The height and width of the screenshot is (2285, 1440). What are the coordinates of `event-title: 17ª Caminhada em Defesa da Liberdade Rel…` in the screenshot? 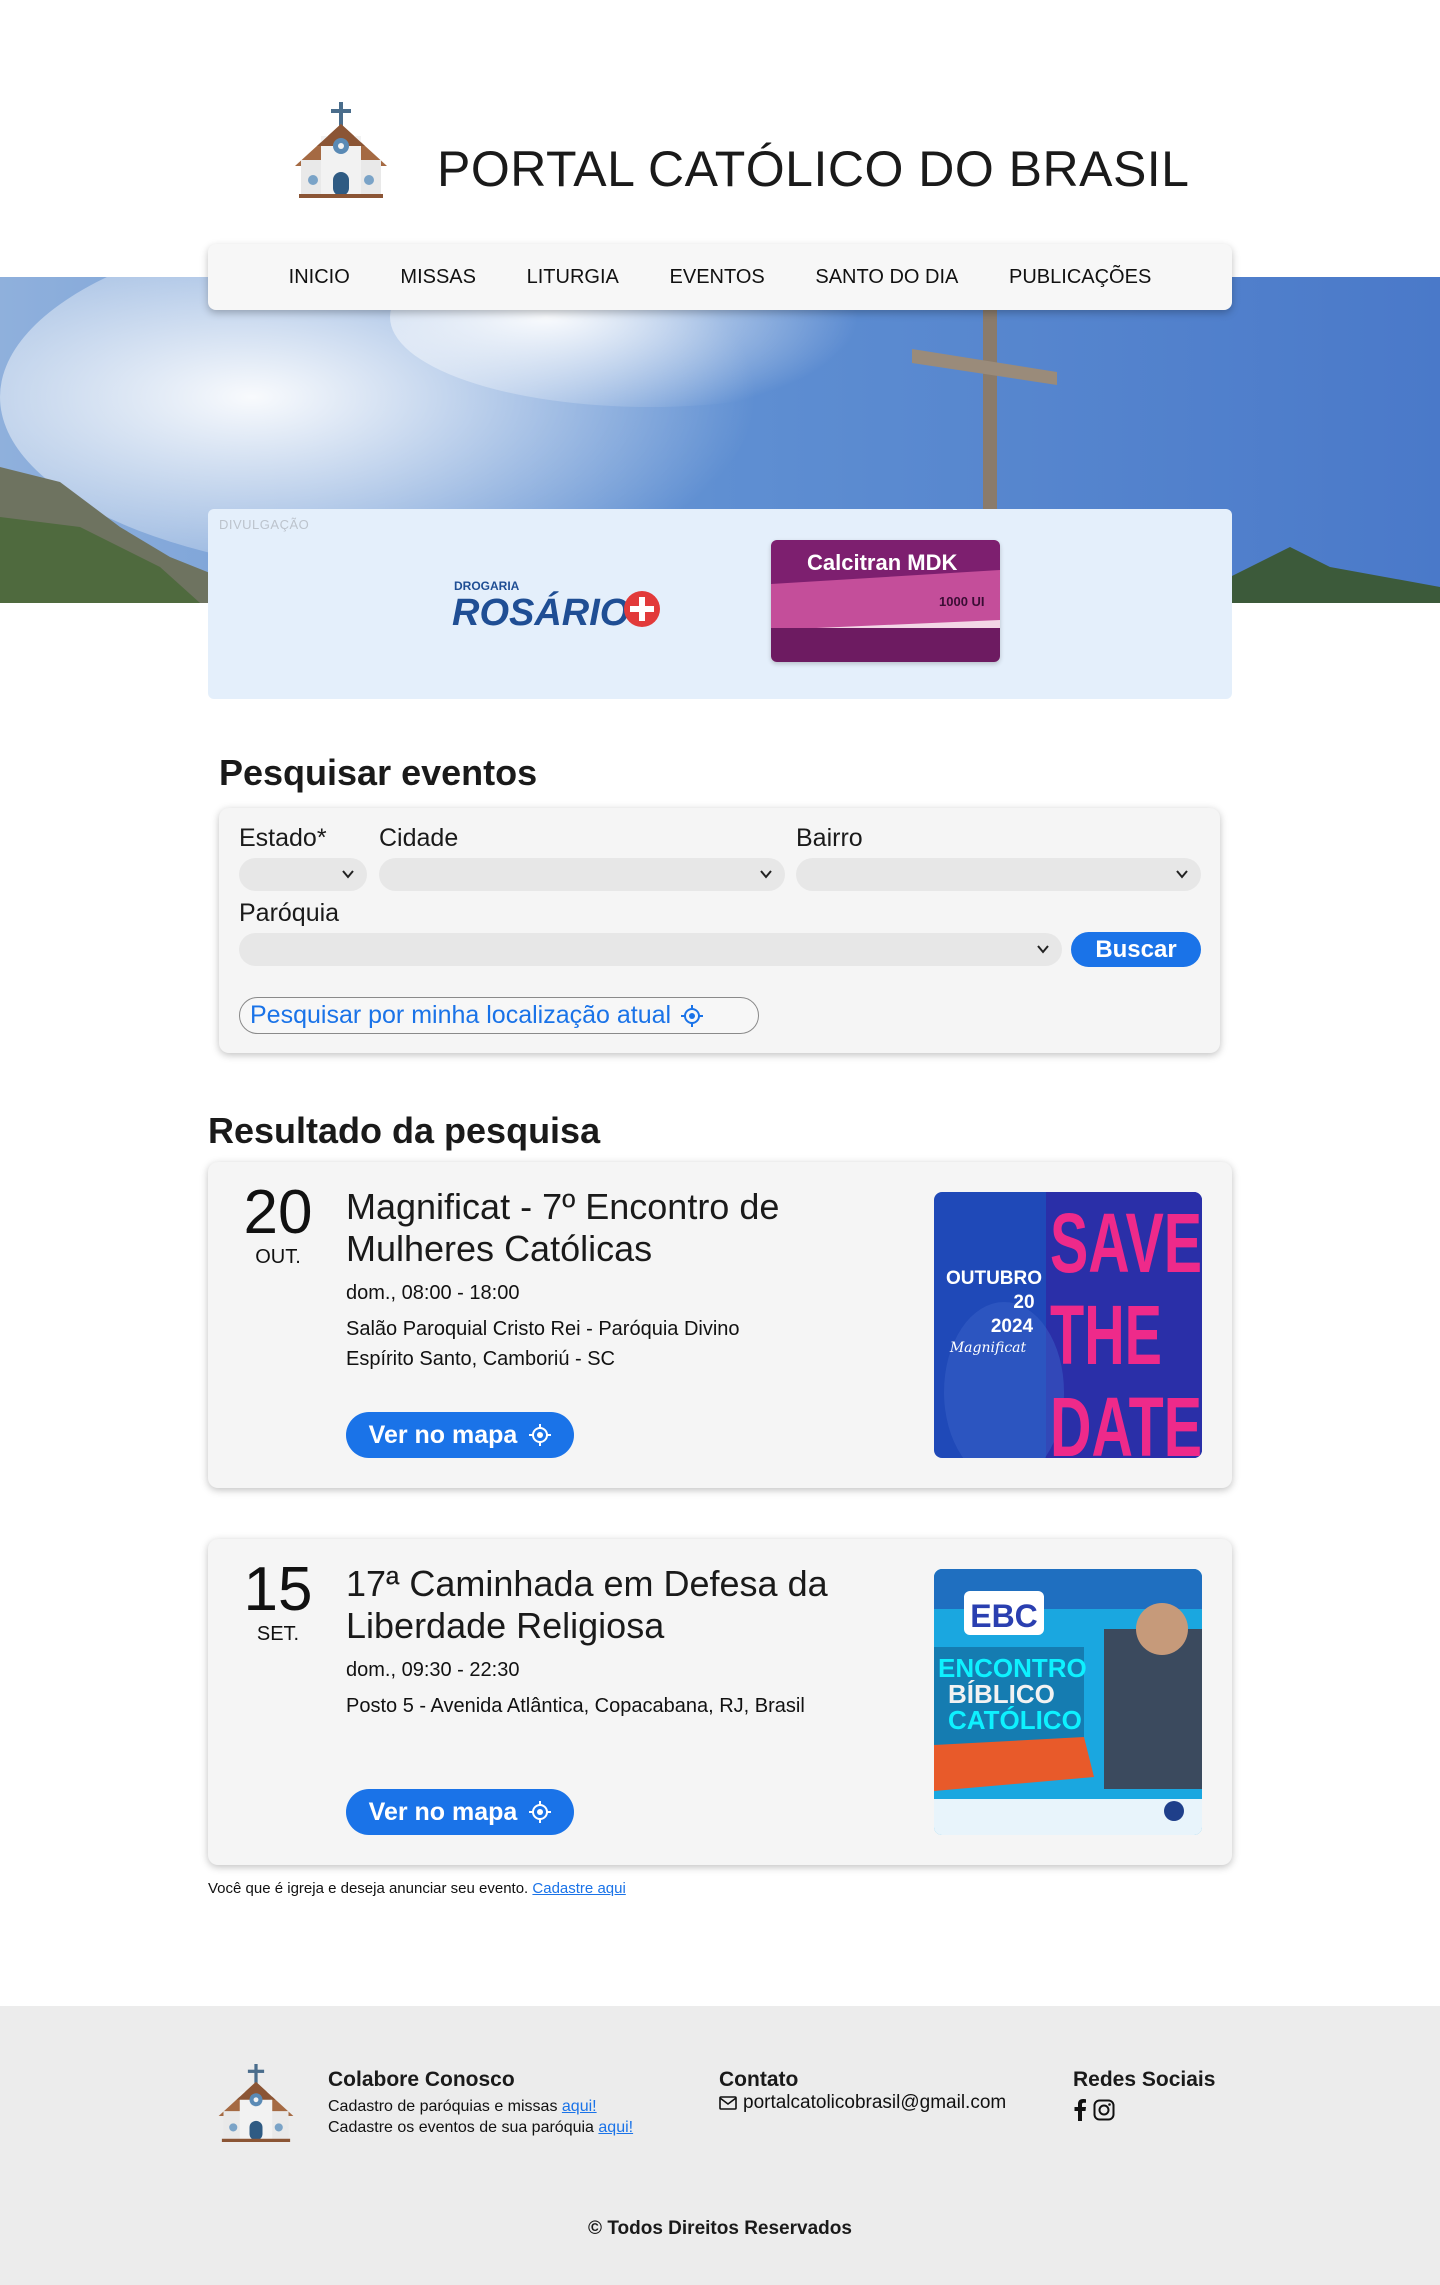 It's located at (587, 1604).